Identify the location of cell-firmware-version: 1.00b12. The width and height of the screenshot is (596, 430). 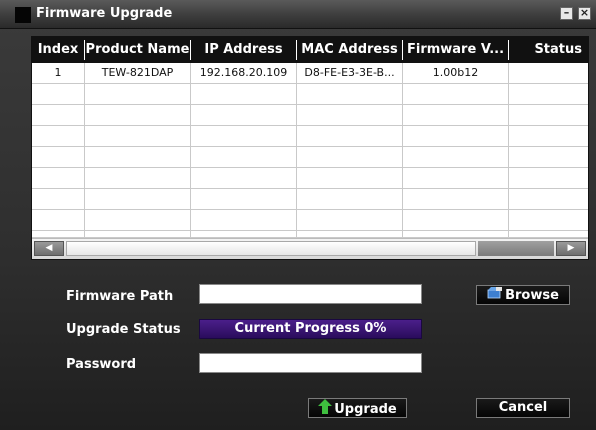
(456, 73).